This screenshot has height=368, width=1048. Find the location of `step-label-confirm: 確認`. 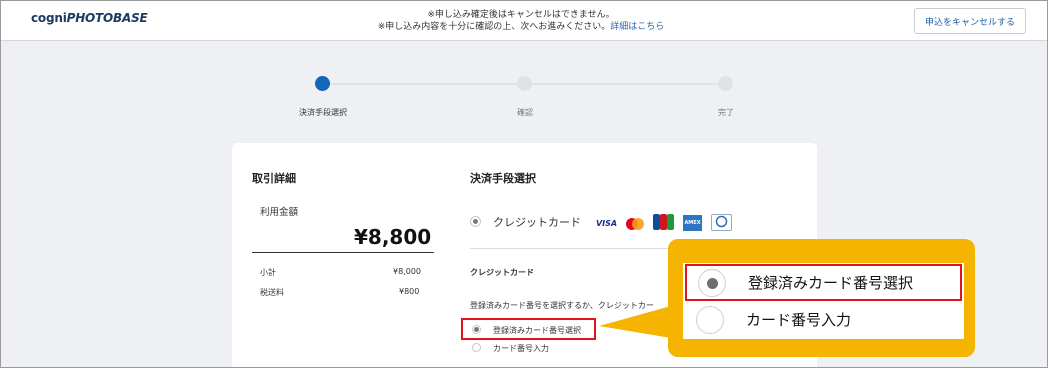

step-label-confirm: 確認 is located at coordinates (525, 112).